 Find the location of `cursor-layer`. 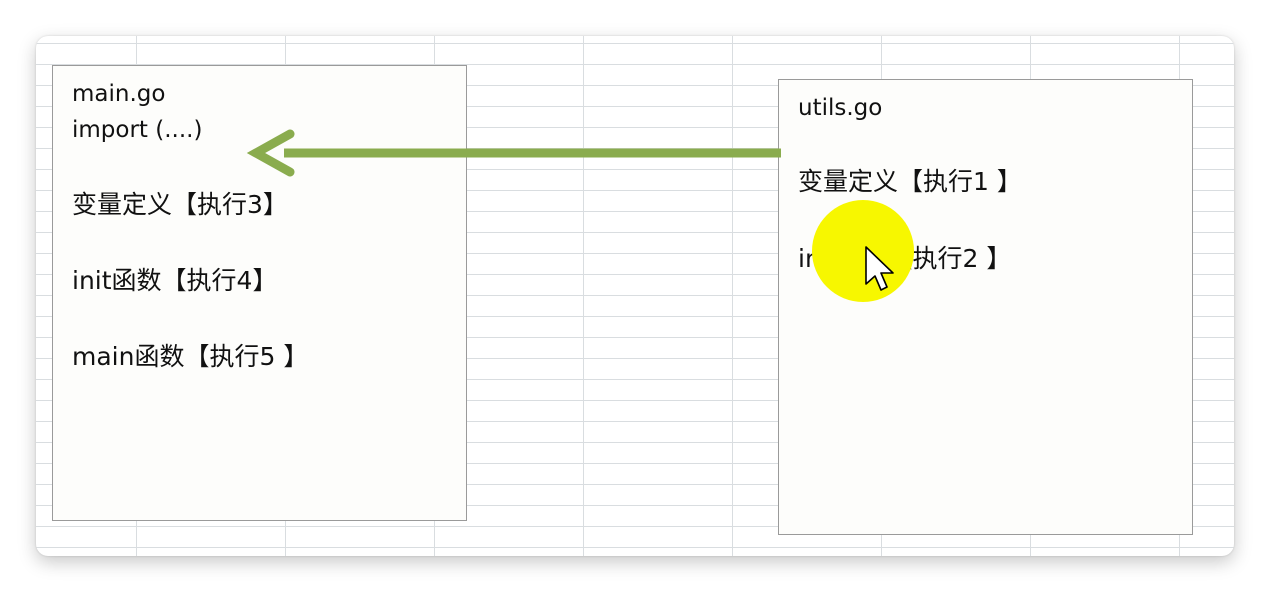

cursor-layer is located at coordinates (879, 268).